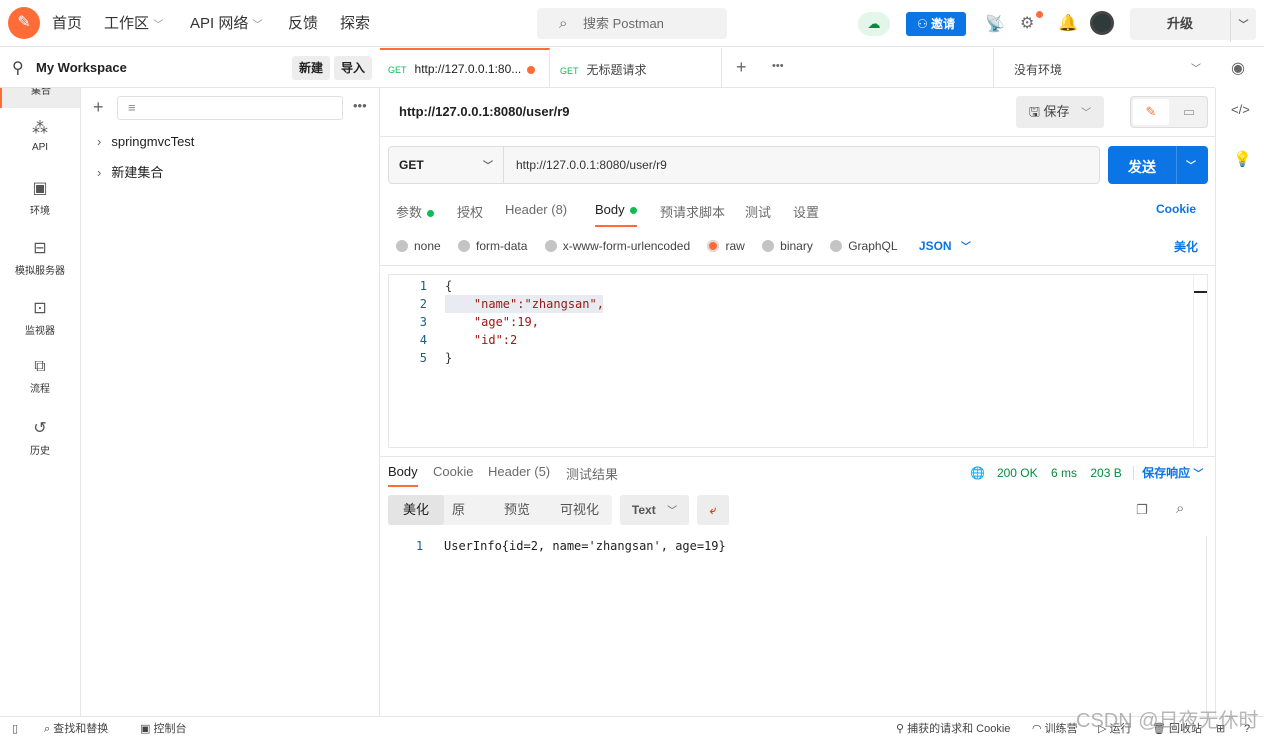  Describe the element at coordinates (470, 211) in the screenshot. I see `tab-authorization: 授权` at that location.